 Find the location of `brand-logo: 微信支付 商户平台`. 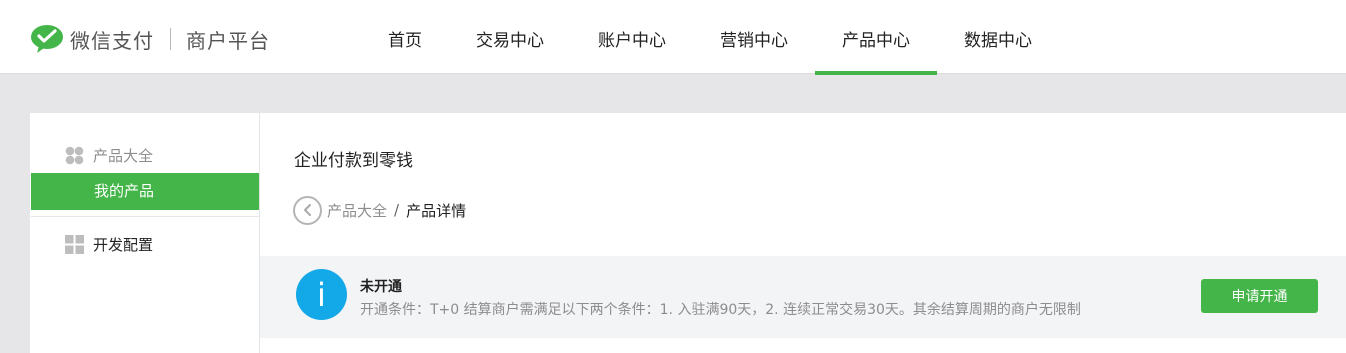

brand-logo: 微信支付 商户平台 is located at coordinates (150, 39).